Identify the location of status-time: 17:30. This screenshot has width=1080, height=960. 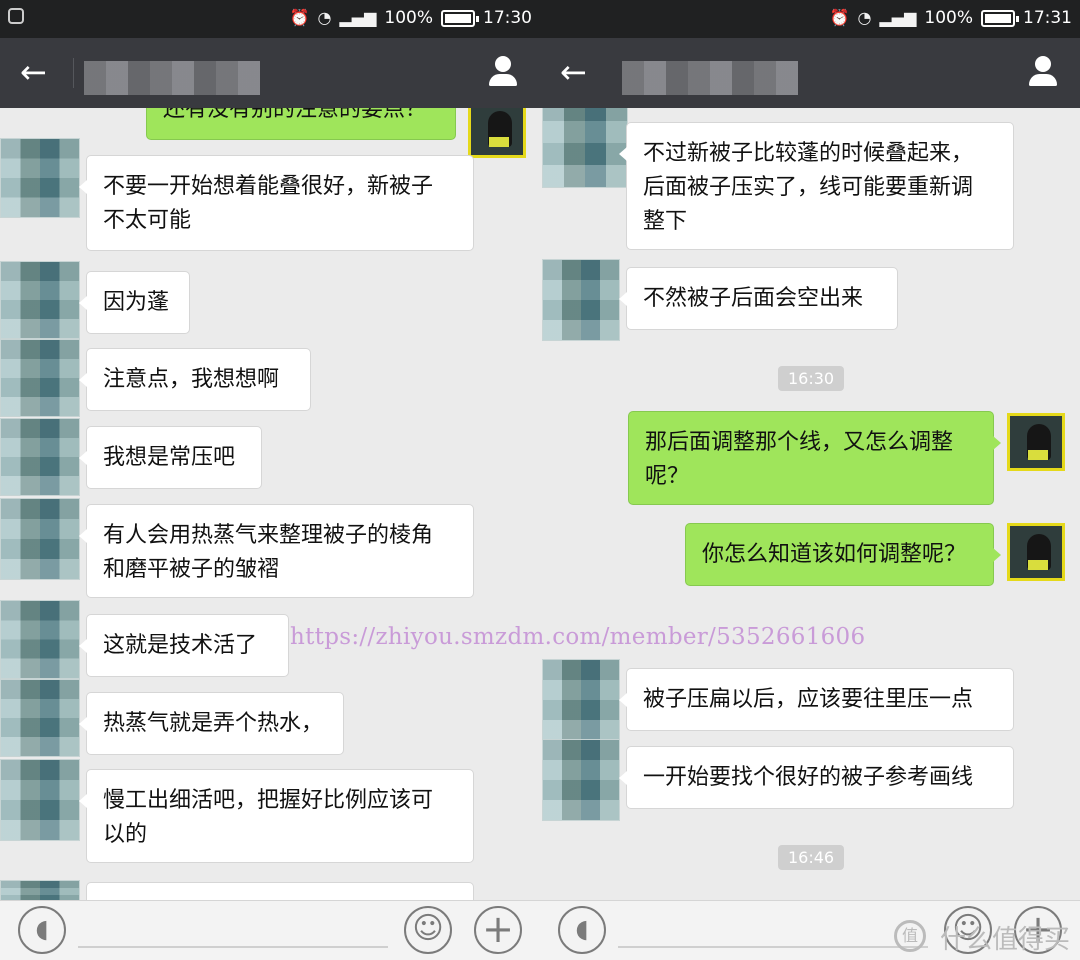
(507, 18).